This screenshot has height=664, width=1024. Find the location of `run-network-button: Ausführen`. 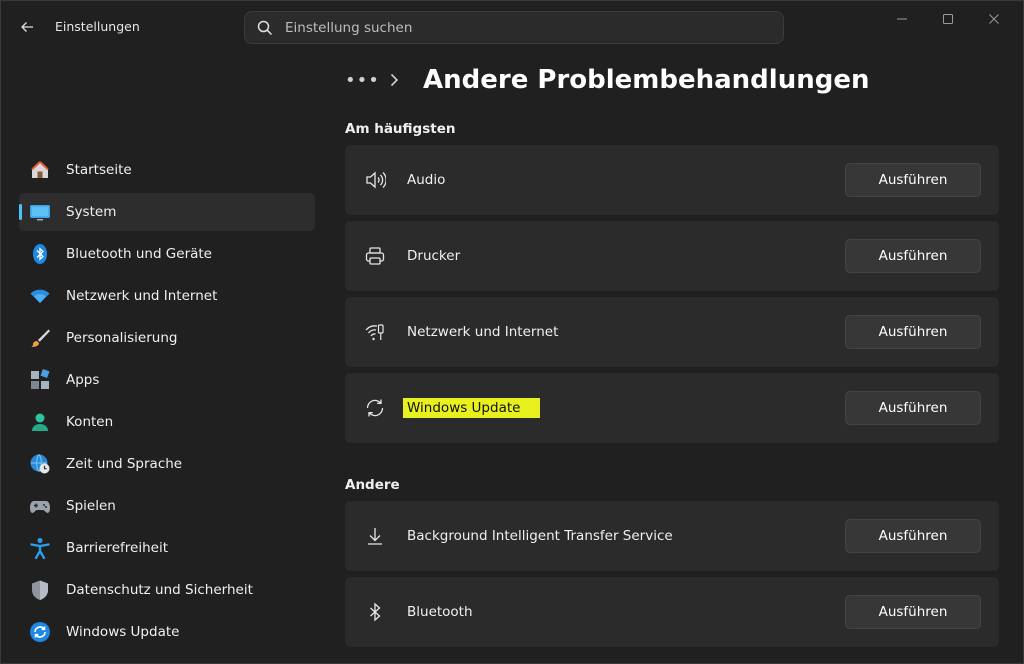

run-network-button: Ausführen is located at coordinates (913, 332).